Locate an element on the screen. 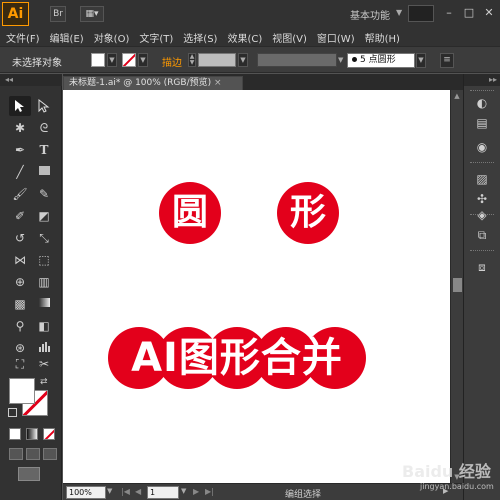  screen-mode-icon is located at coordinates (29, 474).